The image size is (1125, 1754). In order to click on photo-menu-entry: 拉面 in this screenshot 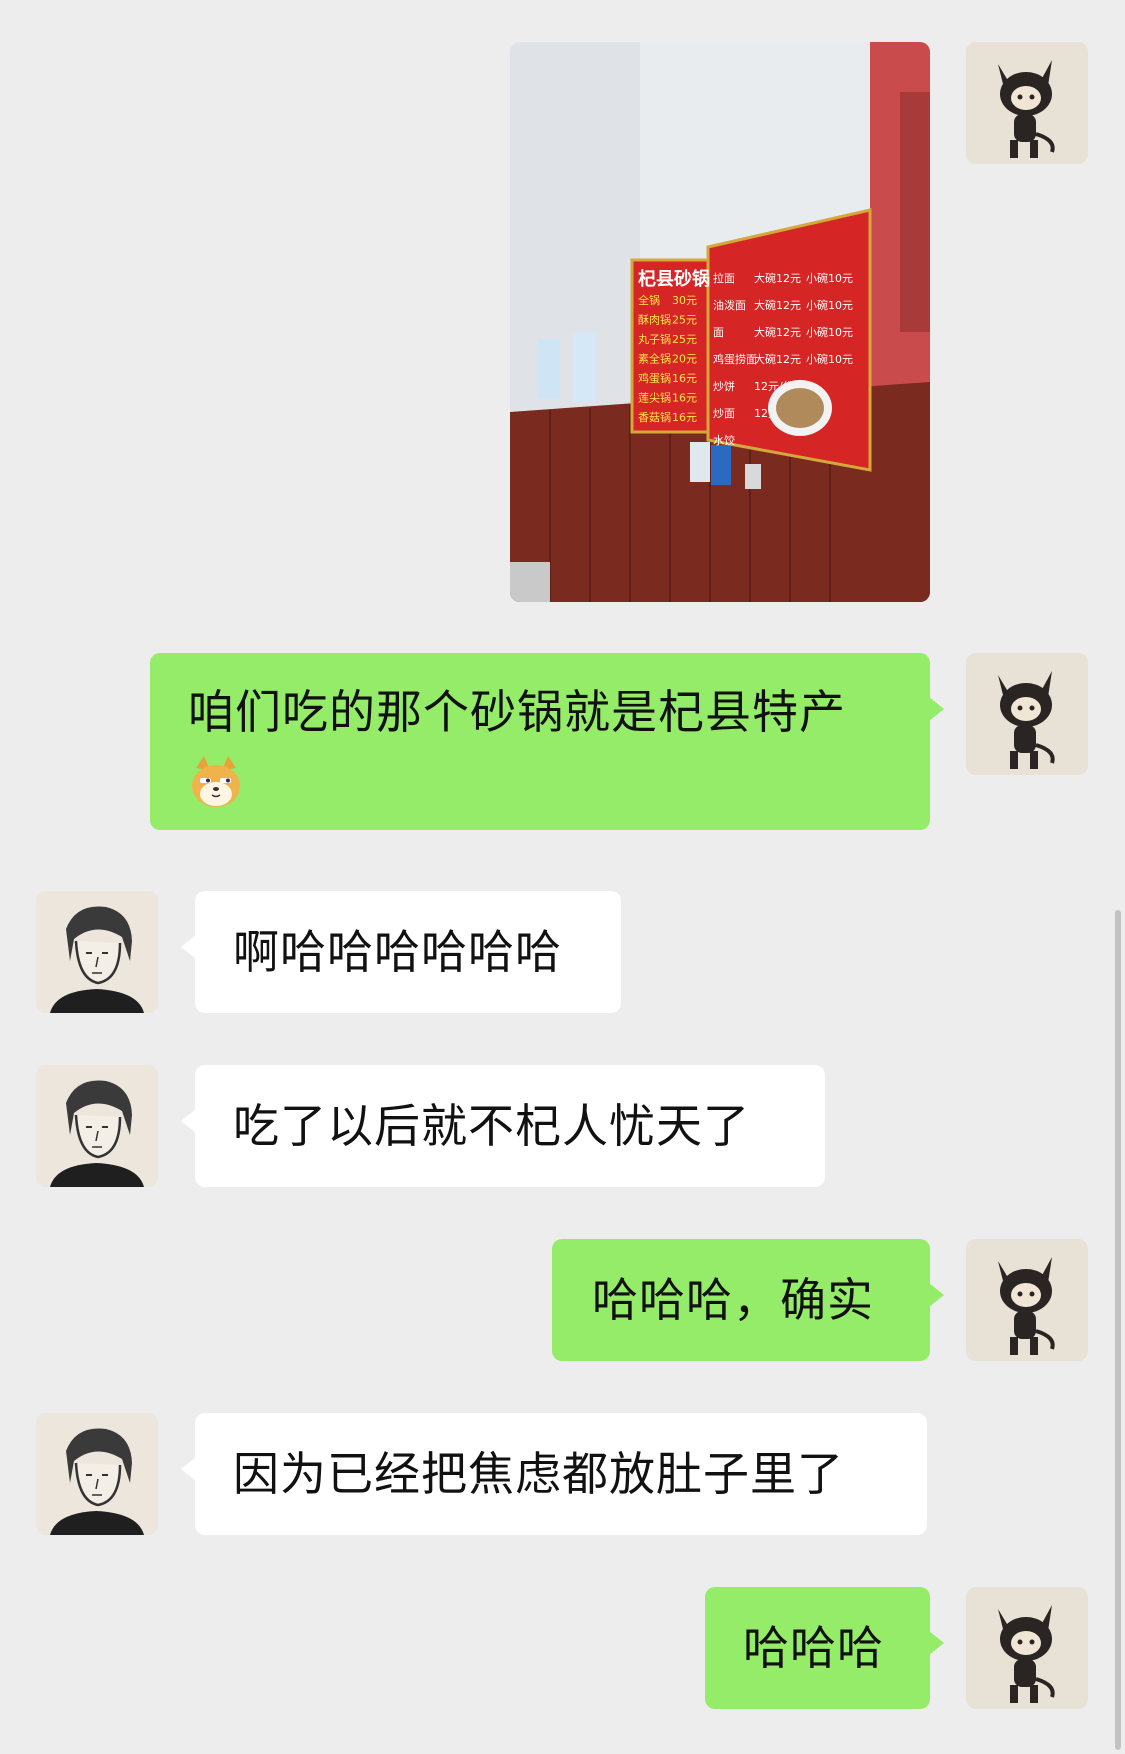, I will do `click(724, 278)`.